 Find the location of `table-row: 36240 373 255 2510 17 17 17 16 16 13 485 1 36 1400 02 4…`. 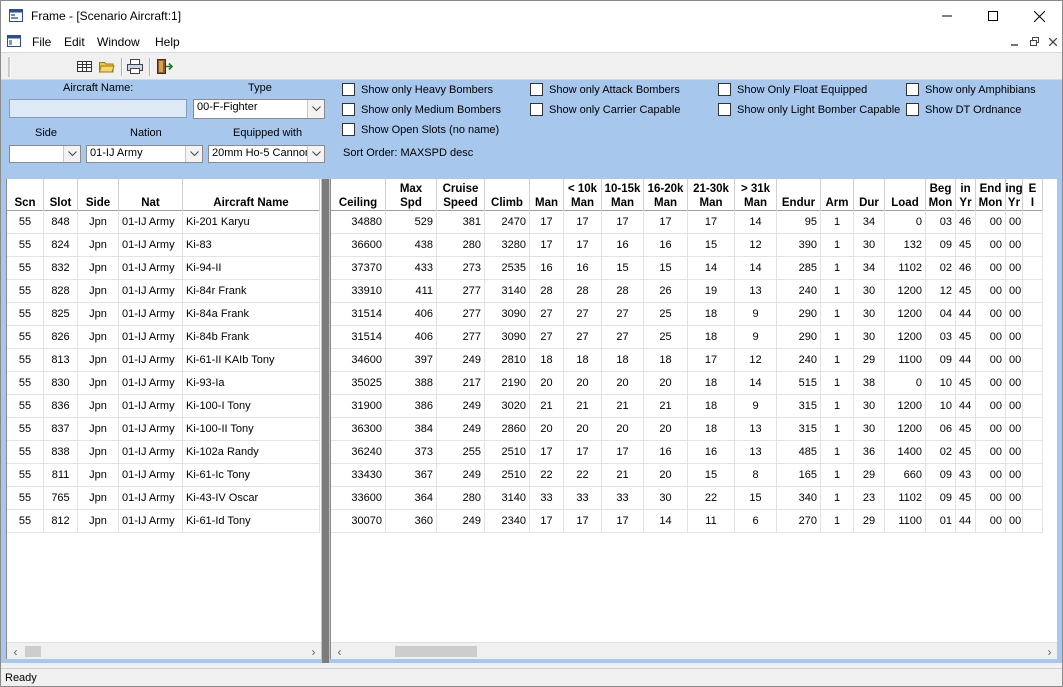

table-row: 36240 373 255 2510 17 17 17 16 16 13 485 1 36 1400 02 4… is located at coordinates (687, 452).